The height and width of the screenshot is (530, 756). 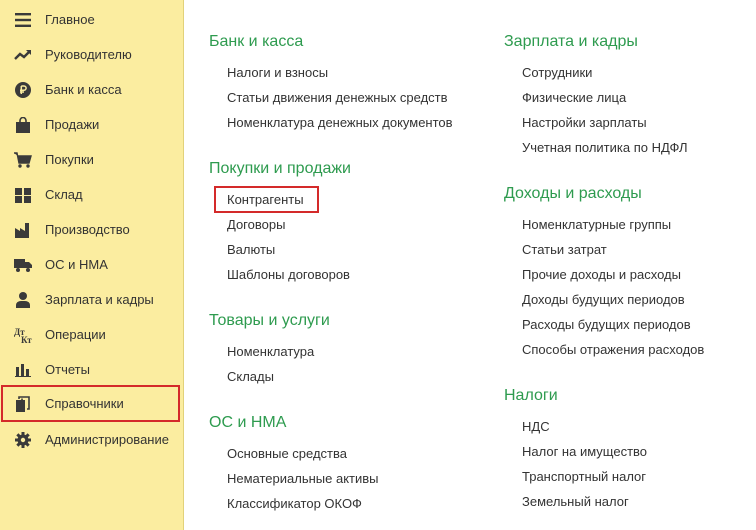 What do you see at coordinates (26, 339) in the screenshot?
I see `svg-text: Кт` at bounding box center [26, 339].